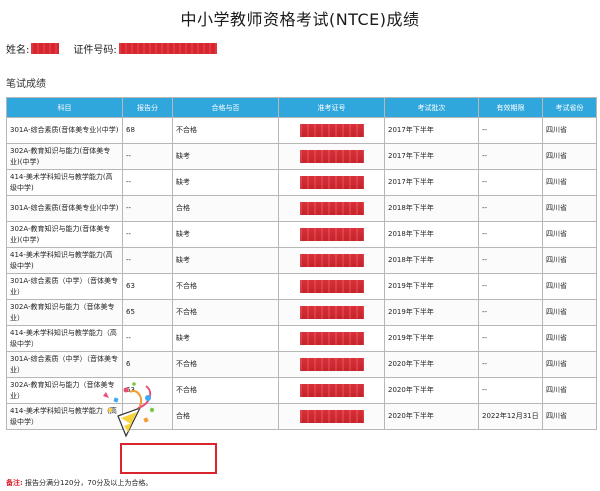  What do you see at coordinates (147, 364) in the screenshot?
I see `score-cell: 6` at bounding box center [147, 364].